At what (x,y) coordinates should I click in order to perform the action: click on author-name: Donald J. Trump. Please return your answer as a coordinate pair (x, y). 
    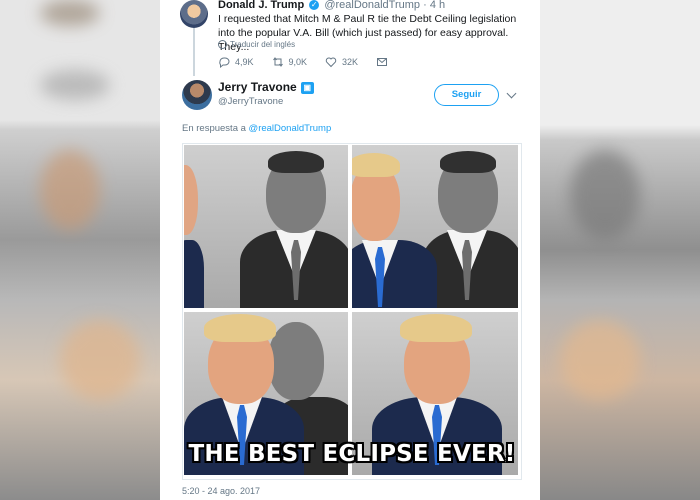
    Looking at the image, I should click on (261, 5).